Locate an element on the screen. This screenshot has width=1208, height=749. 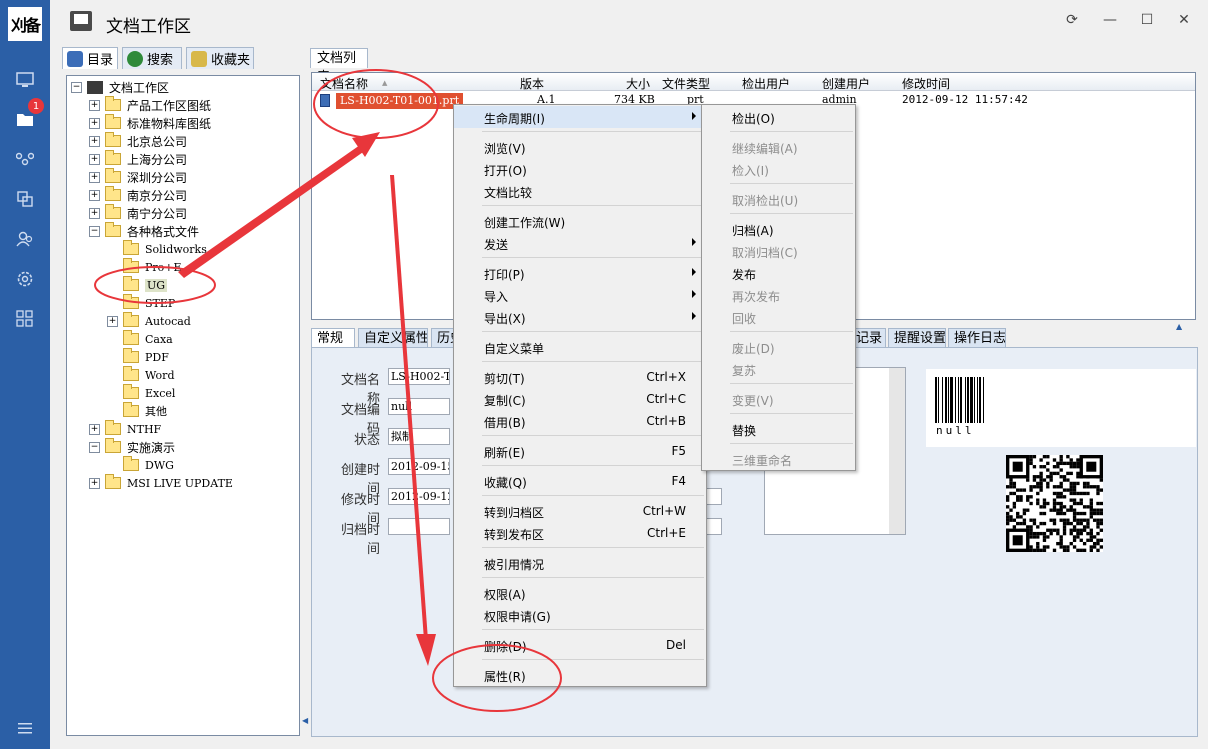
maximize-button: ☐ is located at coordinates (1147, 20).